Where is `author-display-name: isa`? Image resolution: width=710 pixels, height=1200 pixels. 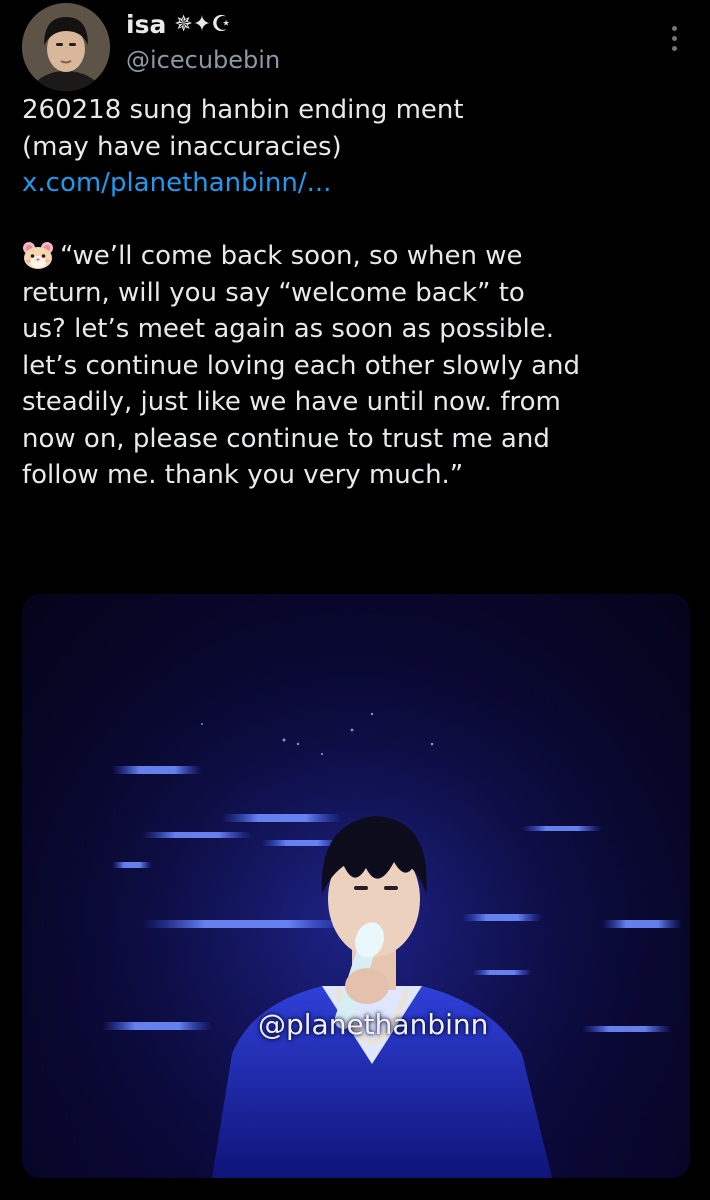 author-display-name: isa is located at coordinates (146, 24).